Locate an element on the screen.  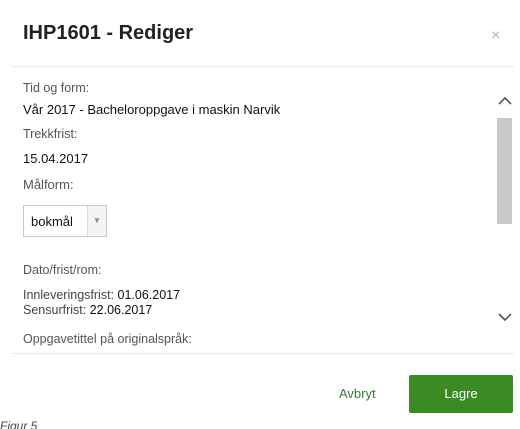
close-icon: × is located at coordinates (495, 36).